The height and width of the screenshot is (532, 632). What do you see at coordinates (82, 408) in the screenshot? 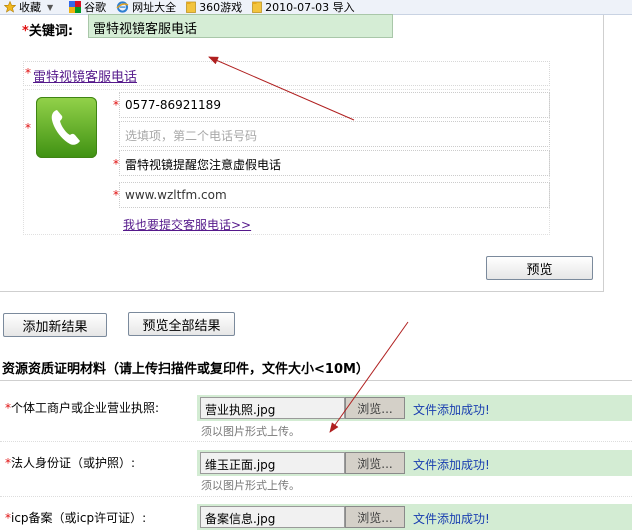
I see `license-label: *个体工商户或企业营业执照:` at bounding box center [82, 408].